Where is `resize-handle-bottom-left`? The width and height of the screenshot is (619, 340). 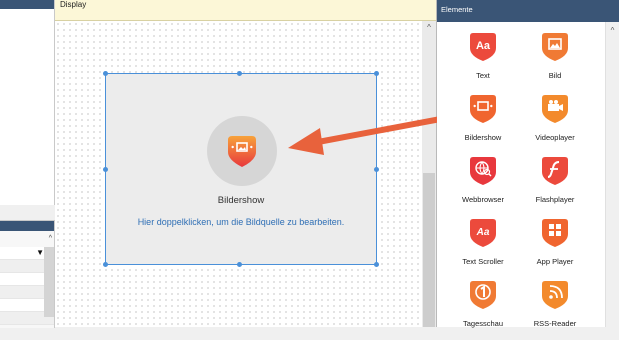
resize-handle-bottom-left is located at coordinates (105, 264).